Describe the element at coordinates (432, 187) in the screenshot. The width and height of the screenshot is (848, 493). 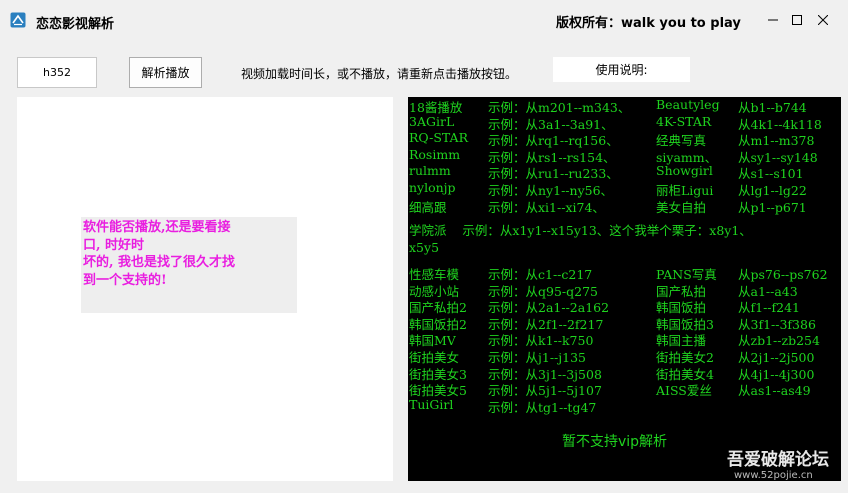
I see `console-cell: nylonjp` at that location.